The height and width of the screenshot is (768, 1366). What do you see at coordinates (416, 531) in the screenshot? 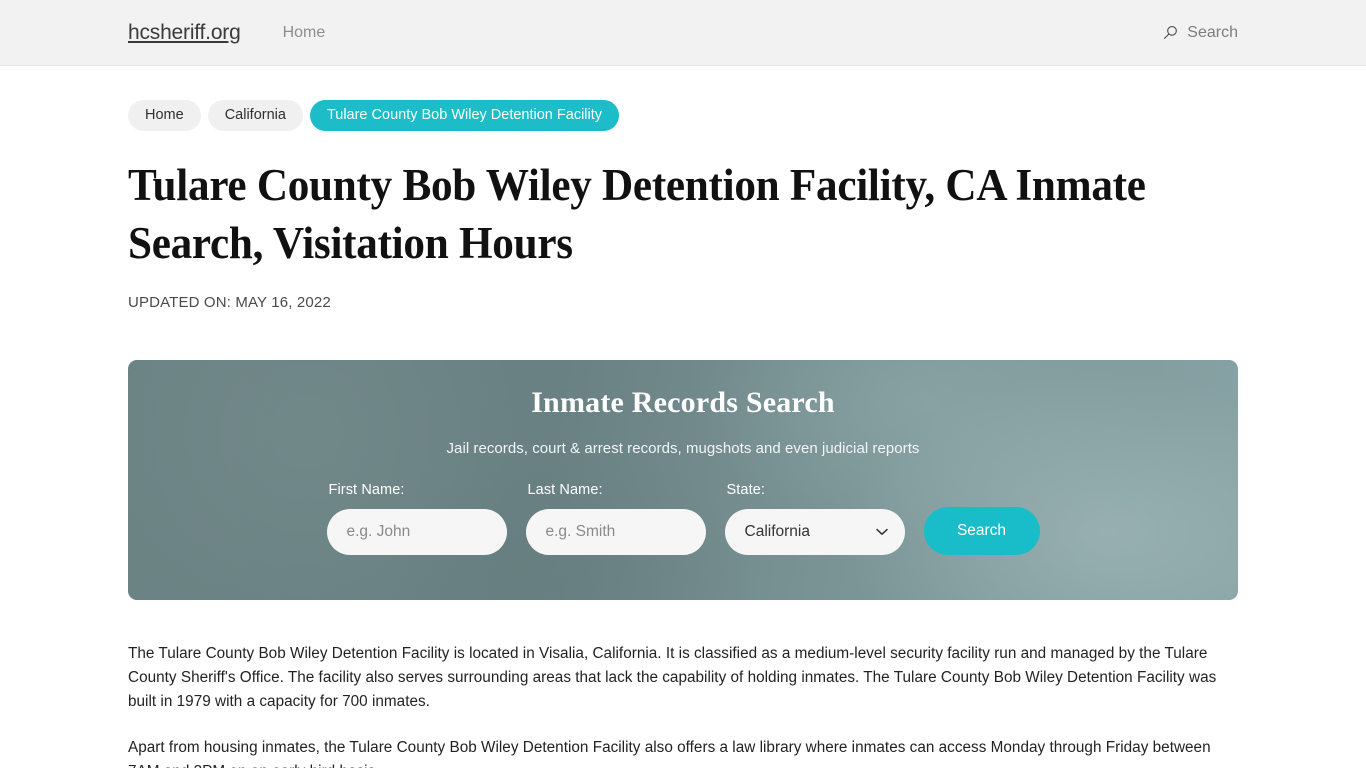
I see `first-name-input` at bounding box center [416, 531].